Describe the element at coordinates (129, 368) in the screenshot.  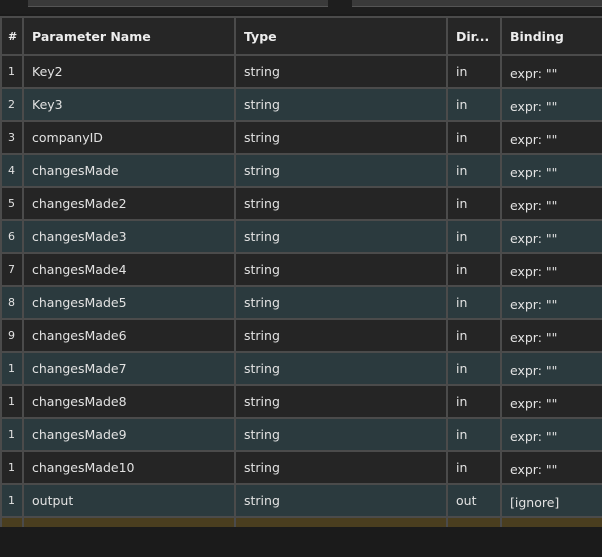
I see `parameter-name-cell: changesMade7` at that location.